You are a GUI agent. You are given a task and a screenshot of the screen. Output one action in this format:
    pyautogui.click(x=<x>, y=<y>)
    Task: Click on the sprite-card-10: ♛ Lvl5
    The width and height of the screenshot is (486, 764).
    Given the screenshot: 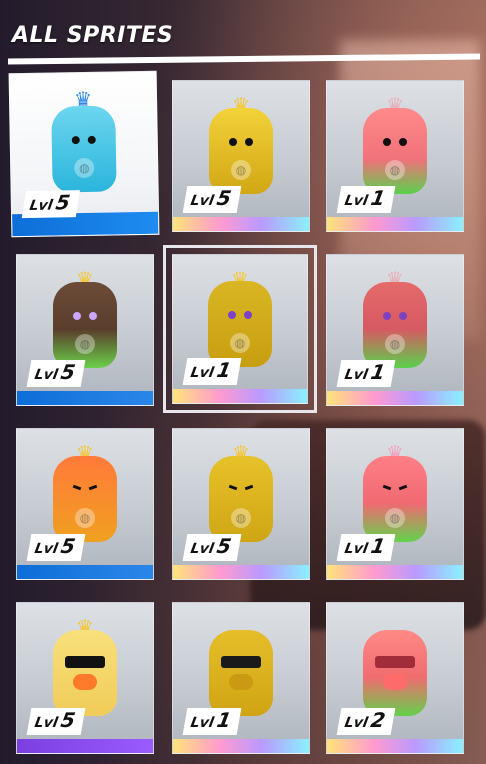 What is the action you would take?
    pyautogui.click(x=85, y=678)
    